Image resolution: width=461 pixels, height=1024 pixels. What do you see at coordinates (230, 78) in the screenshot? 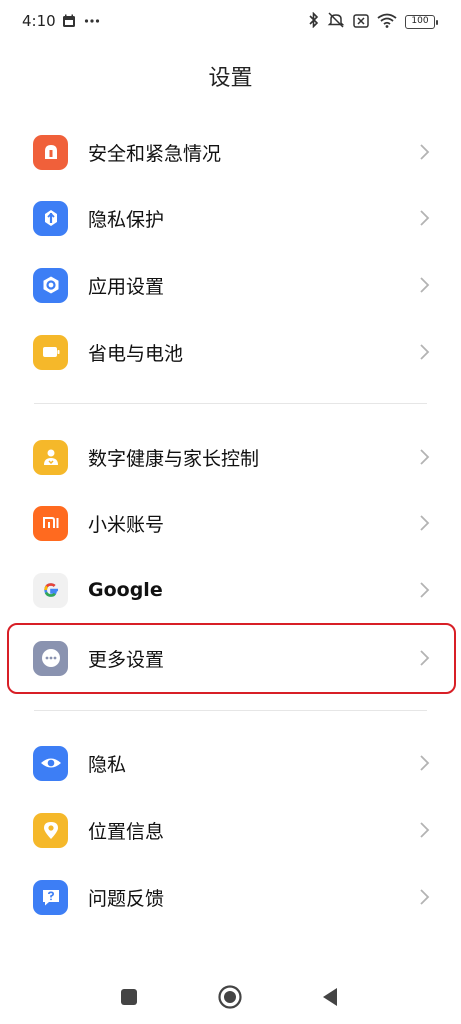
I see `page-title: 设置` at bounding box center [230, 78].